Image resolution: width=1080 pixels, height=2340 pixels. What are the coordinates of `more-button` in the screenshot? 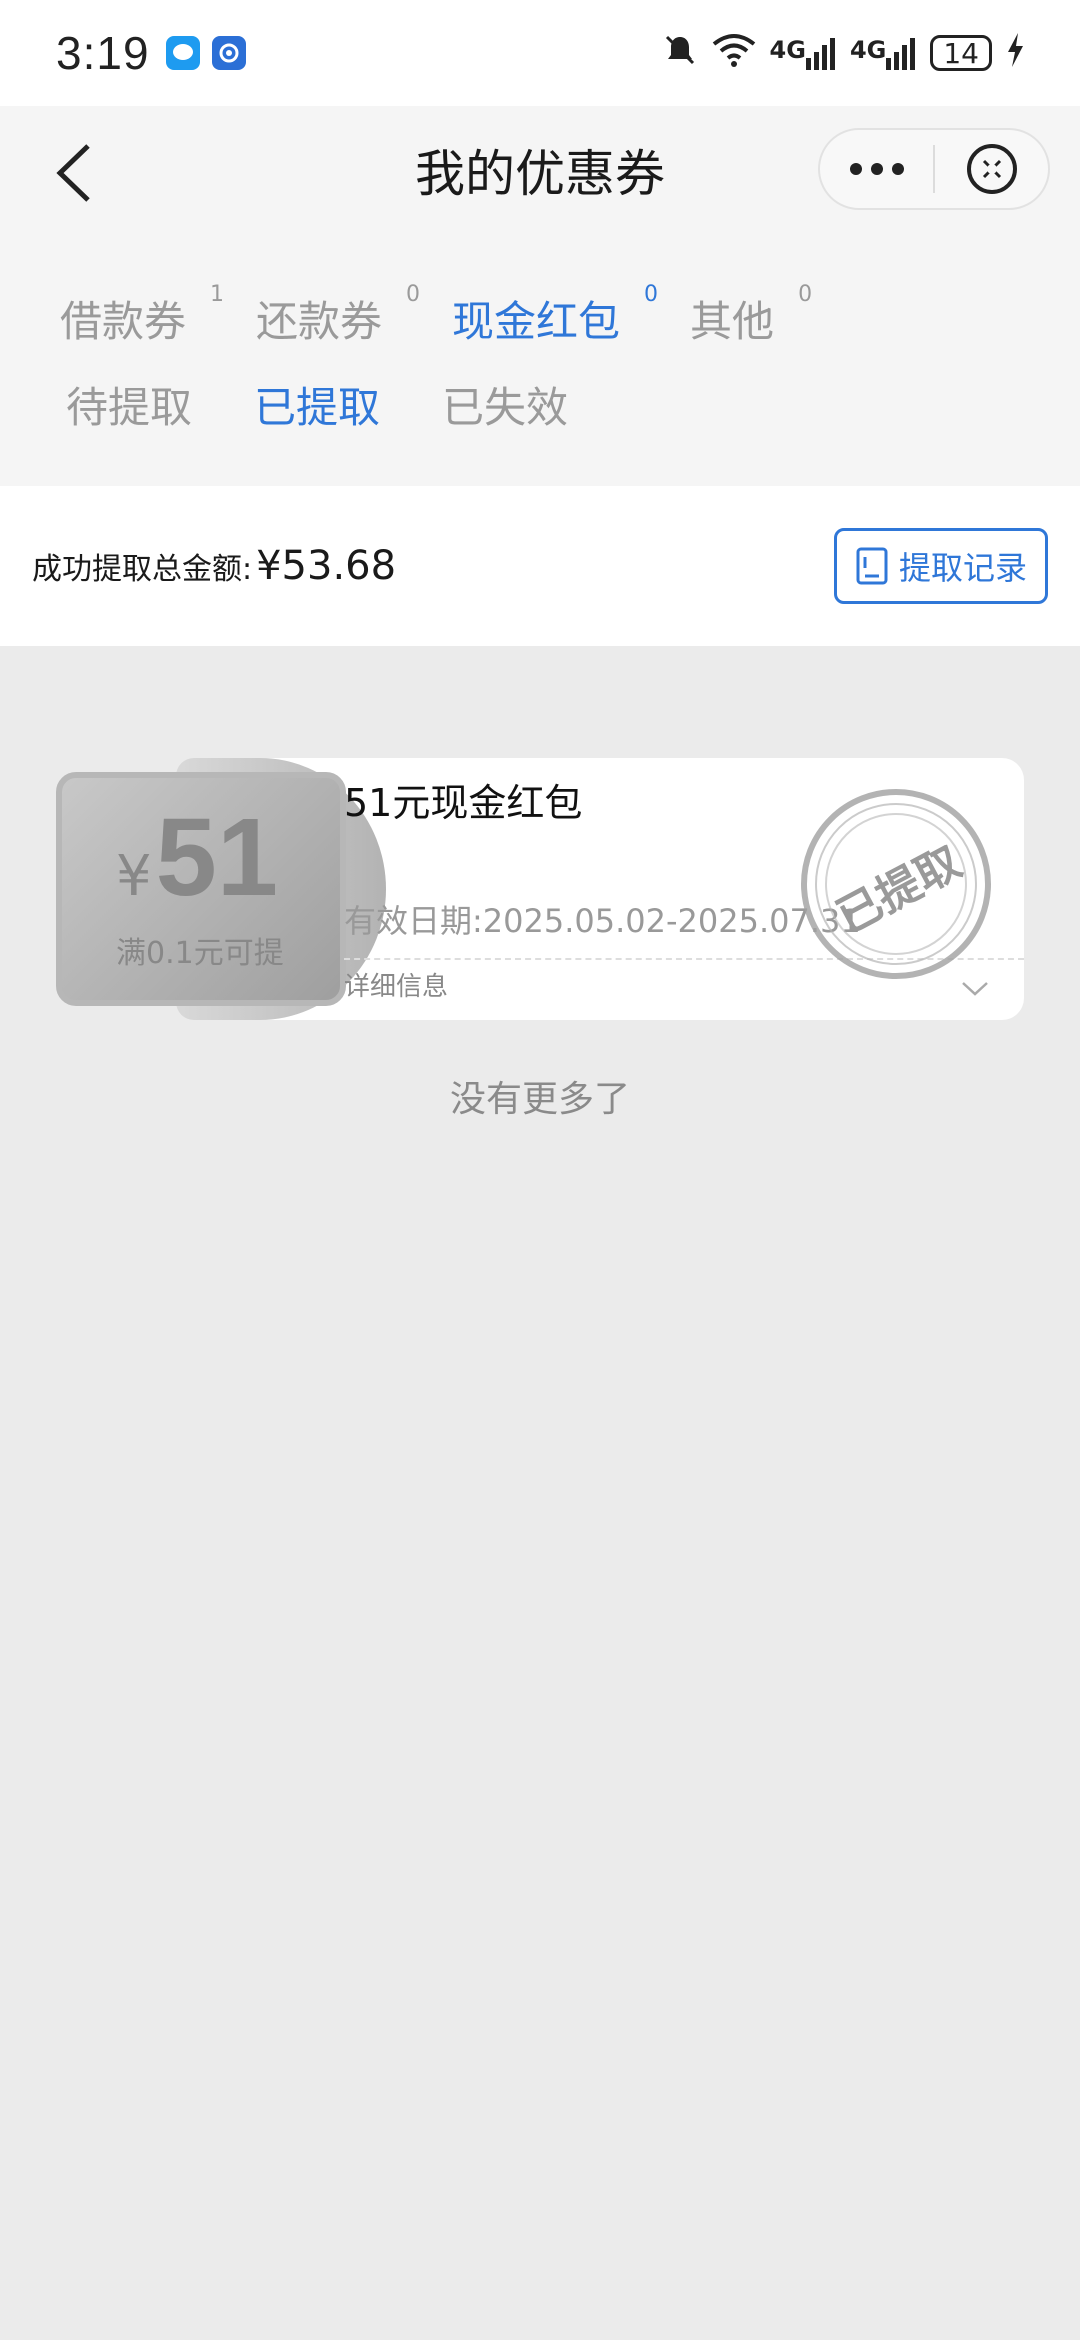 It's located at (876, 169).